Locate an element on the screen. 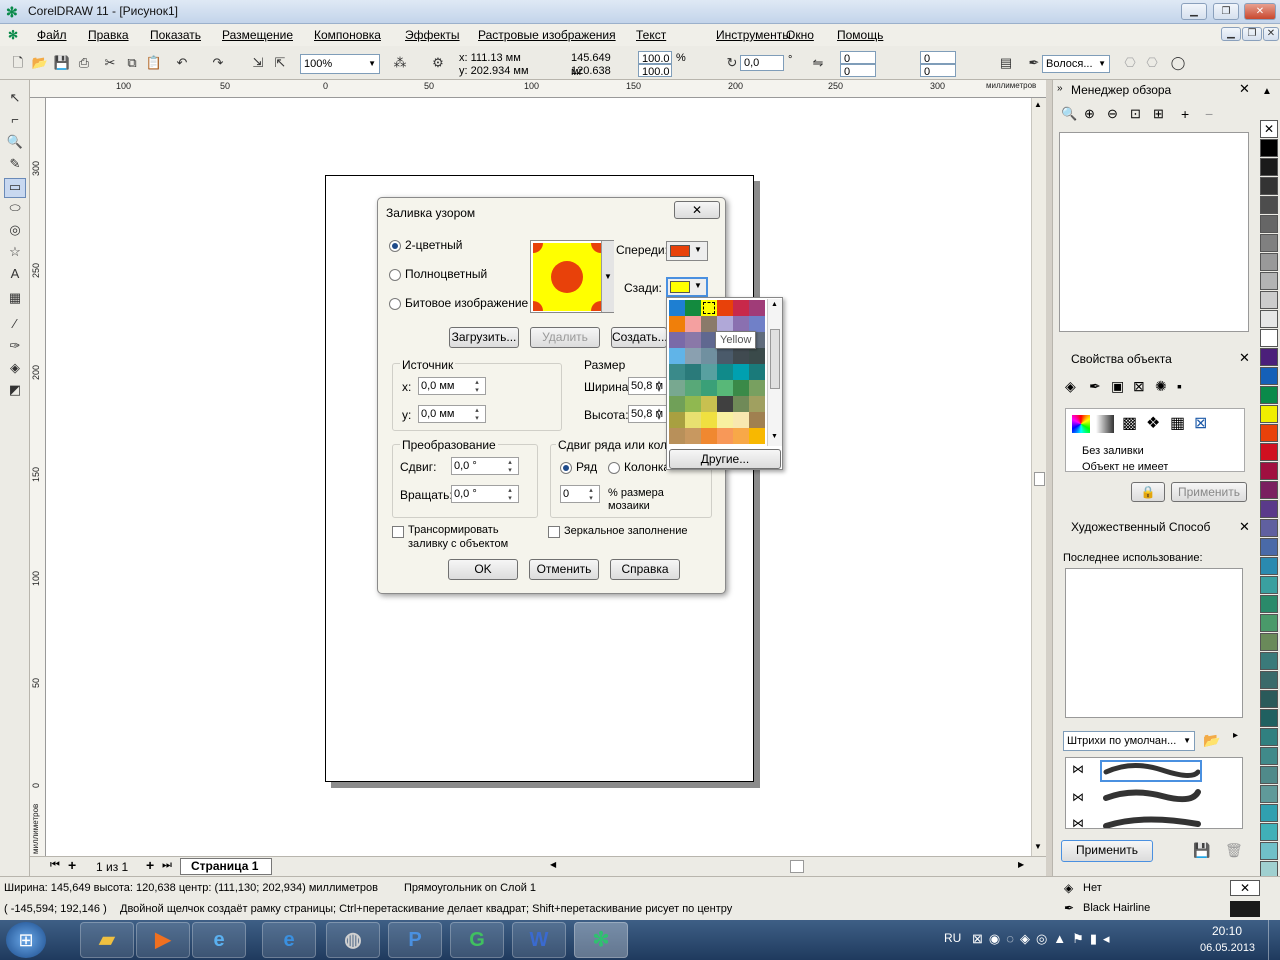 The height and width of the screenshot is (960, 1280). zoom-level-select: 100% ▼ is located at coordinates (340, 64).